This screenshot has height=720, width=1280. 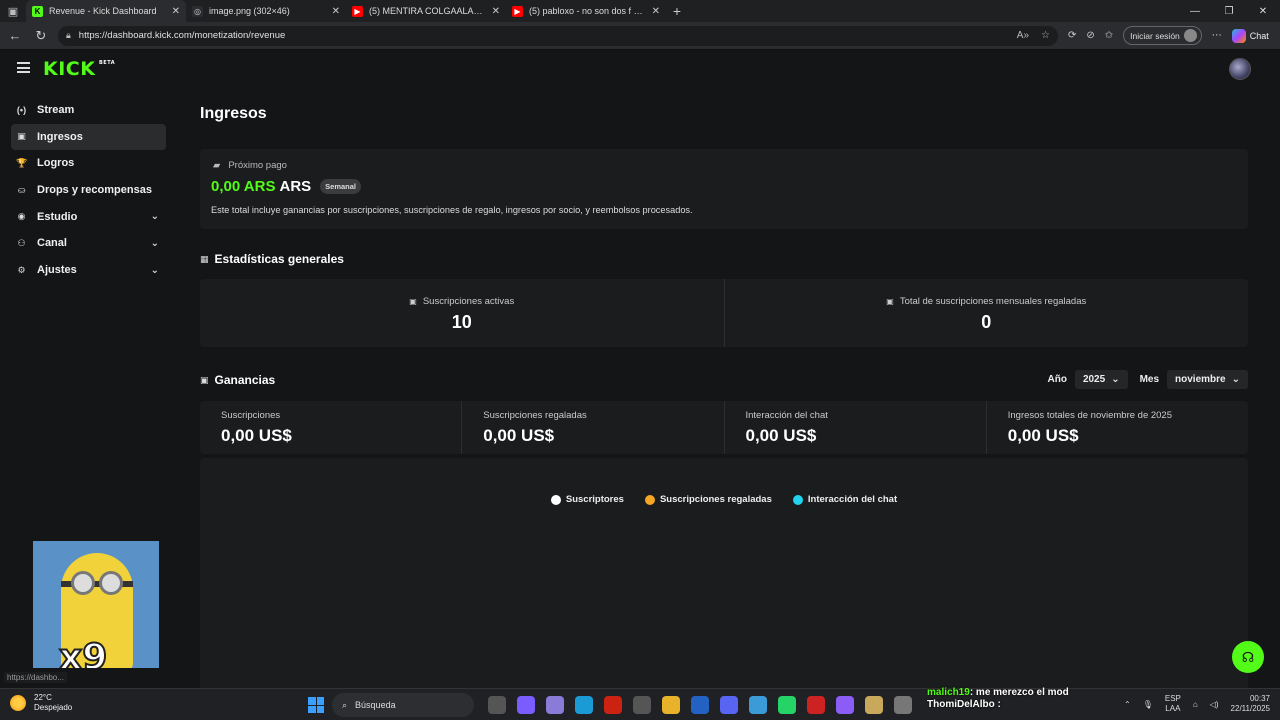 What do you see at coordinates (1173, 704) in the screenshot?
I see `language-indicator: ESP LAA` at bounding box center [1173, 704].